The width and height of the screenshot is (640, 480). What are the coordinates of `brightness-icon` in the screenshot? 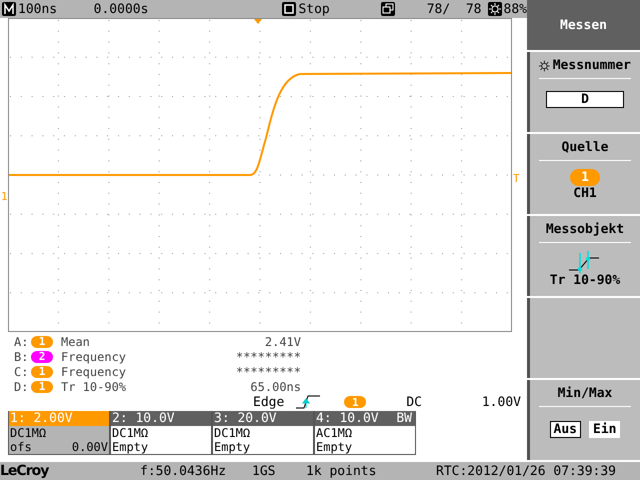 It's located at (495, 9).